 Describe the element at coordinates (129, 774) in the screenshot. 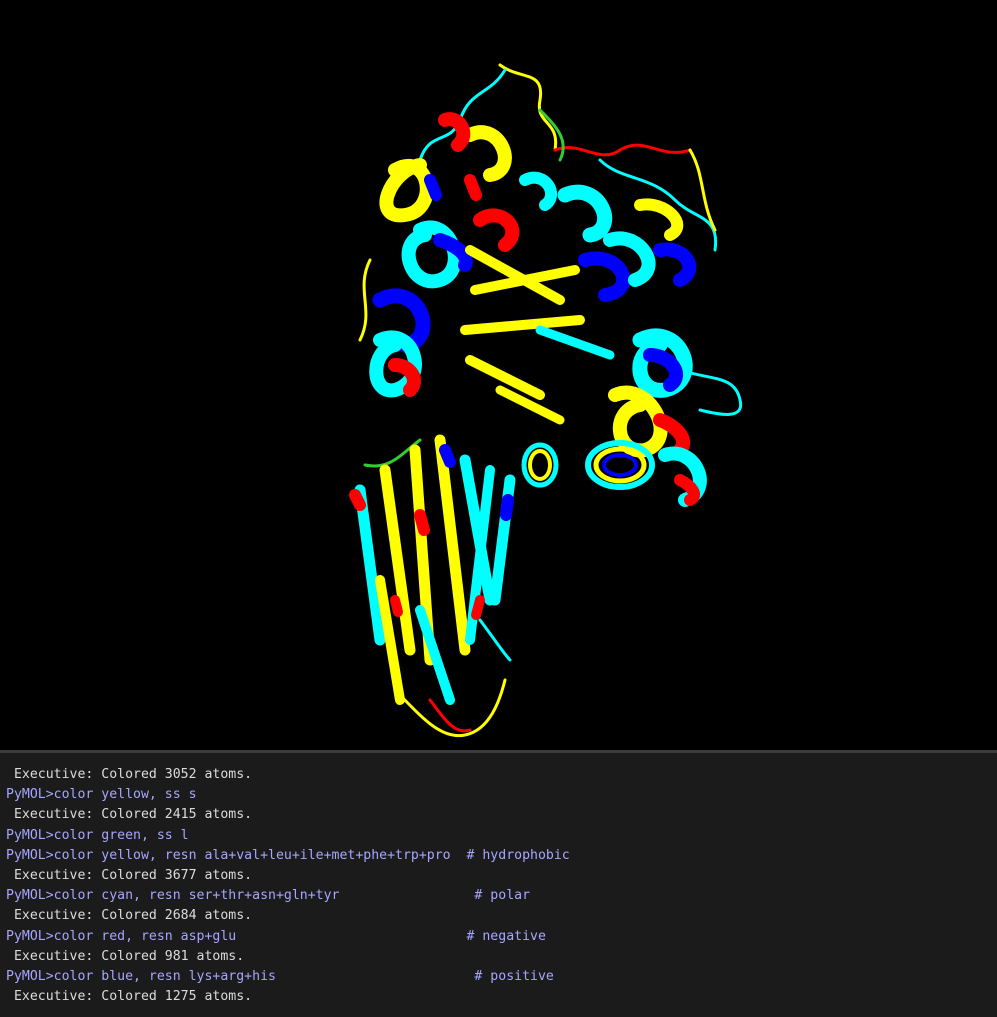

I see `output-line: Executive: Colored 3052 atoms.` at that location.